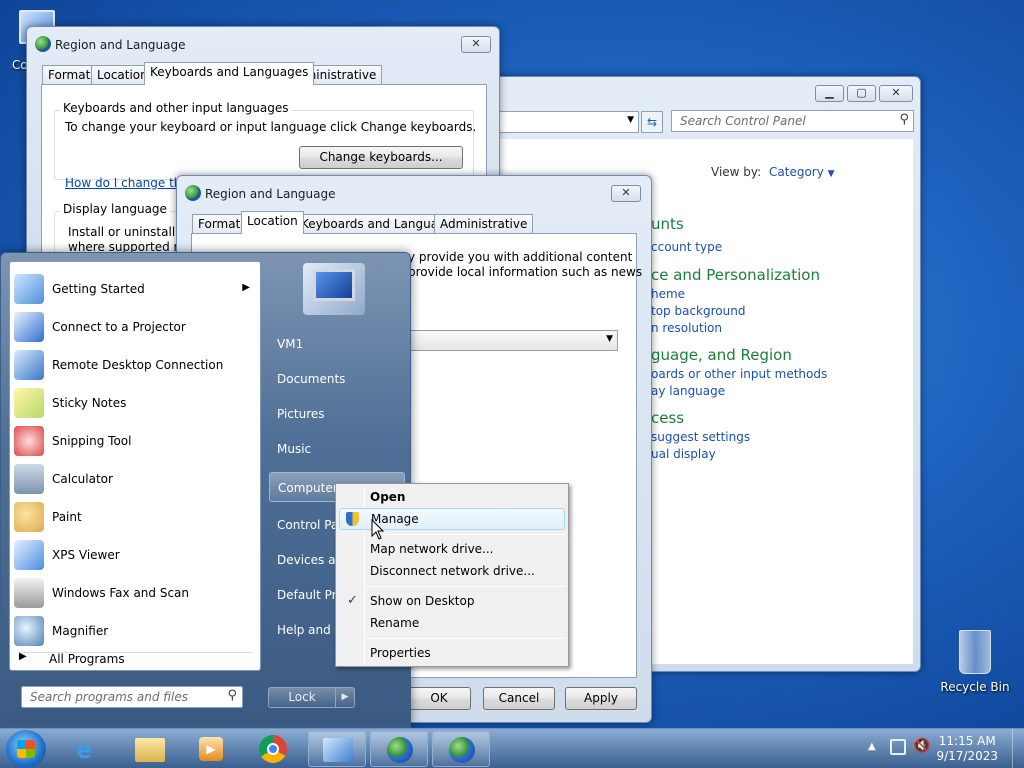 The image size is (1024, 768). I want to click on paint-palette-icon, so click(29, 517).